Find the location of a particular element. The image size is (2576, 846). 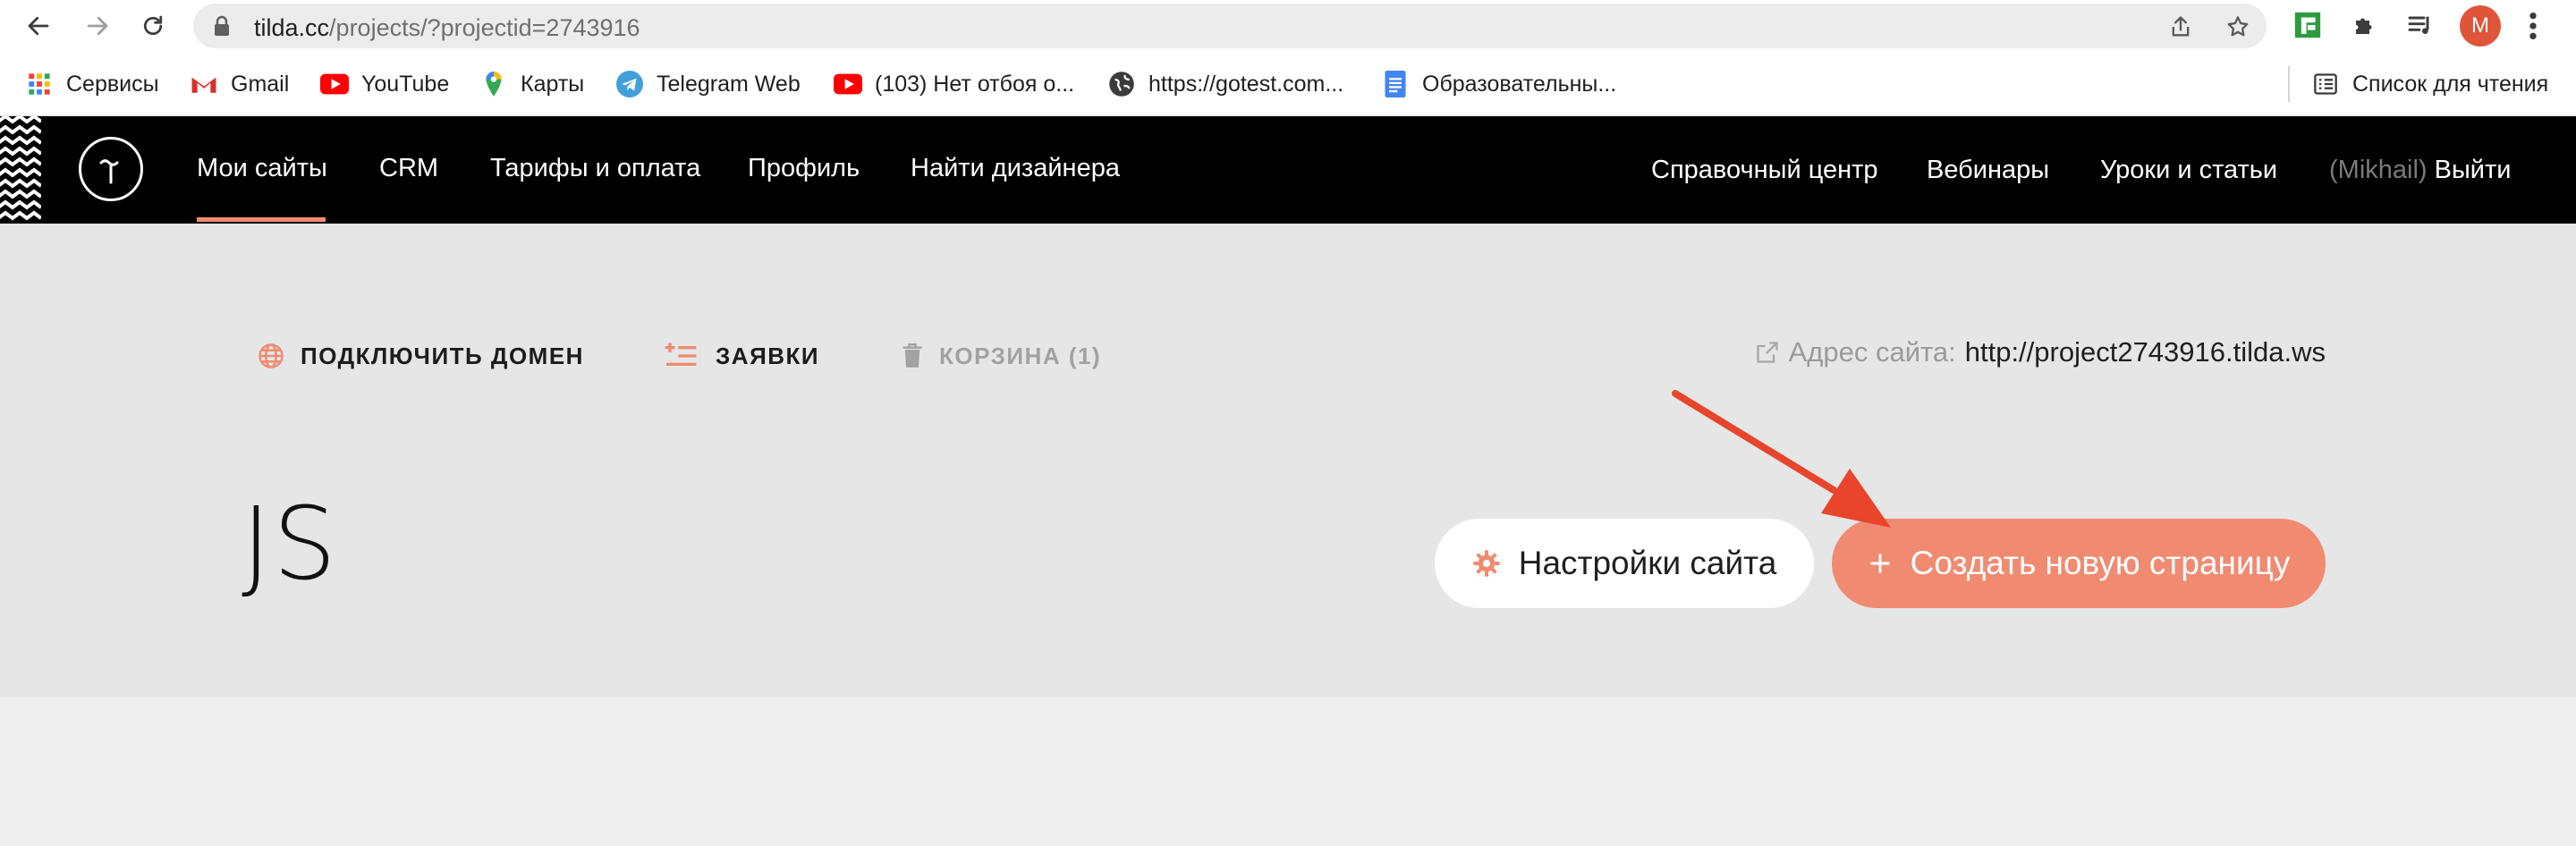

project-title: JS is located at coordinates (290, 544).